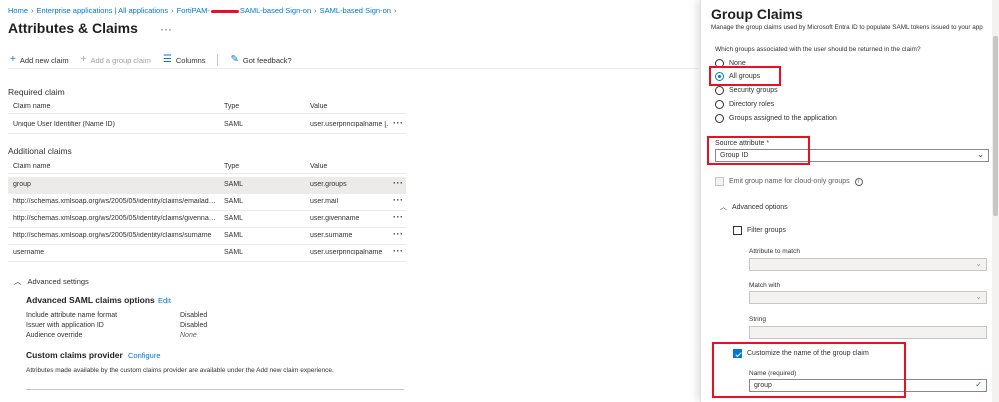 This screenshot has height=402, width=999. What do you see at coordinates (355, 10) in the screenshot?
I see `breadcrumb-current: SAML-based Sign-on` at bounding box center [355, 10].